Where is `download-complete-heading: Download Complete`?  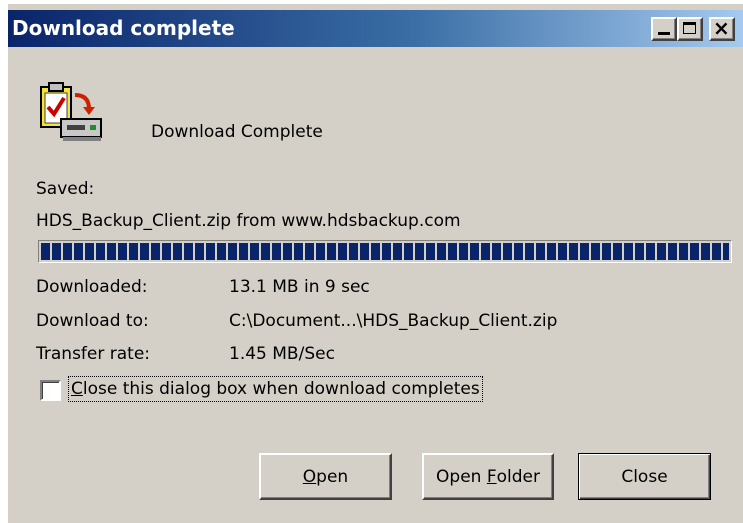 download-complete-heading: Download Complete is located at coordinates (237, 132).